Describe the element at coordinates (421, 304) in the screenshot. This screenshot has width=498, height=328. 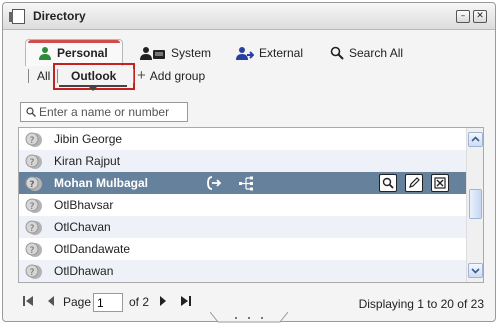
I see `displaying-status: Displaying 1 to 20 of 23` at that location.